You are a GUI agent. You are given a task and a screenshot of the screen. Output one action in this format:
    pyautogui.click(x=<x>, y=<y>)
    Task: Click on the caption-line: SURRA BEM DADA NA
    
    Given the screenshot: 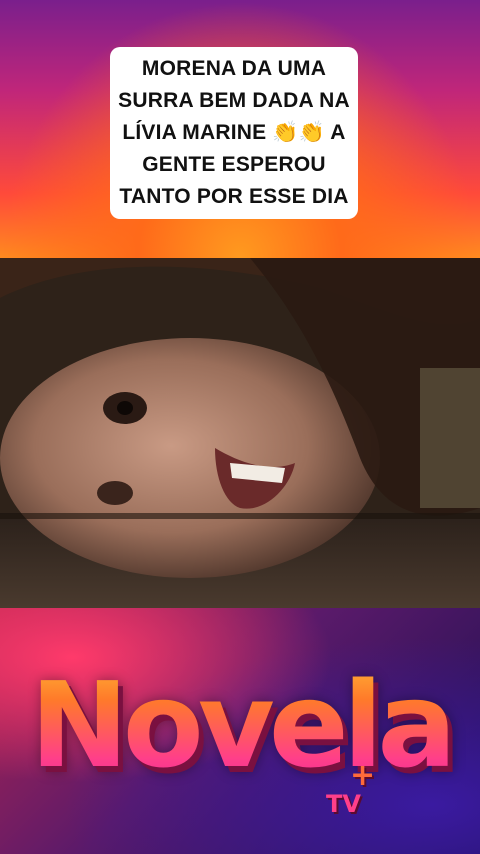 What is the action you would take?
    pyautogui.click(x=234, y=100)
    